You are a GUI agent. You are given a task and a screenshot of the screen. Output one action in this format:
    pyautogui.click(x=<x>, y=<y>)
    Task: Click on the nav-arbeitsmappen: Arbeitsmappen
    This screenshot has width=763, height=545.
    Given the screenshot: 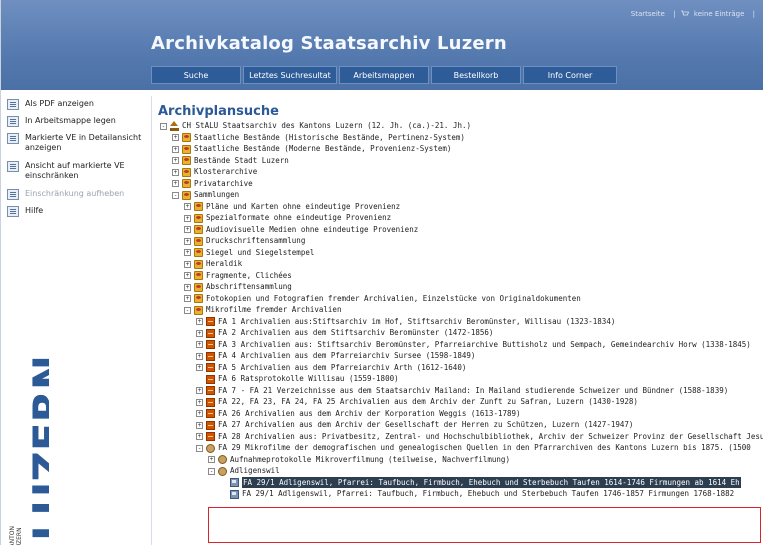 What is the action you would take?
    pyautogui.click(x=384, y=75)
    